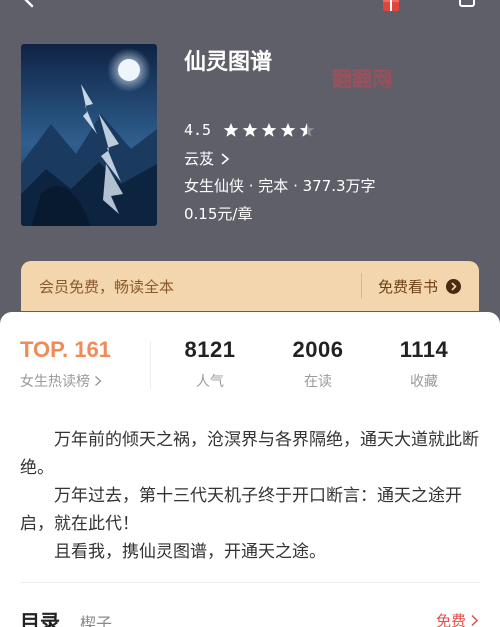  I want to click on rating-row: 4.5, so click(249, 130).